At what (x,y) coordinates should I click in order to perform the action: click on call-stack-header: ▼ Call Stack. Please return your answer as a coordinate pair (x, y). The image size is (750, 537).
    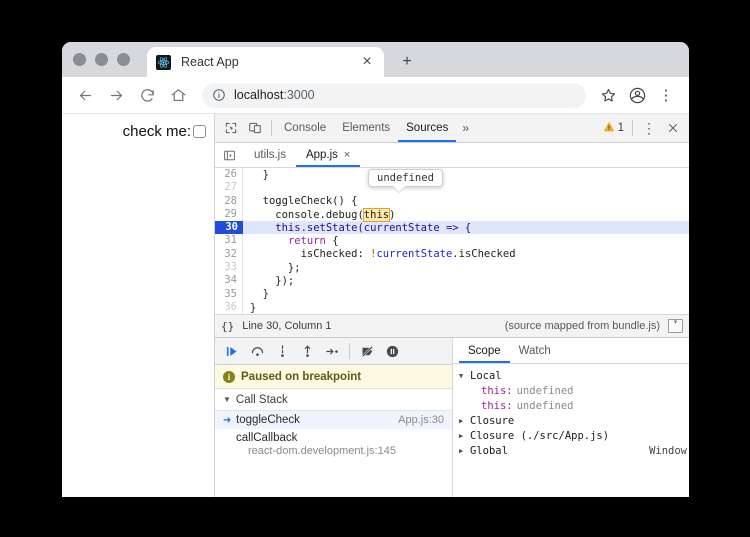
    Looking at the image, I should click on (333, 400).